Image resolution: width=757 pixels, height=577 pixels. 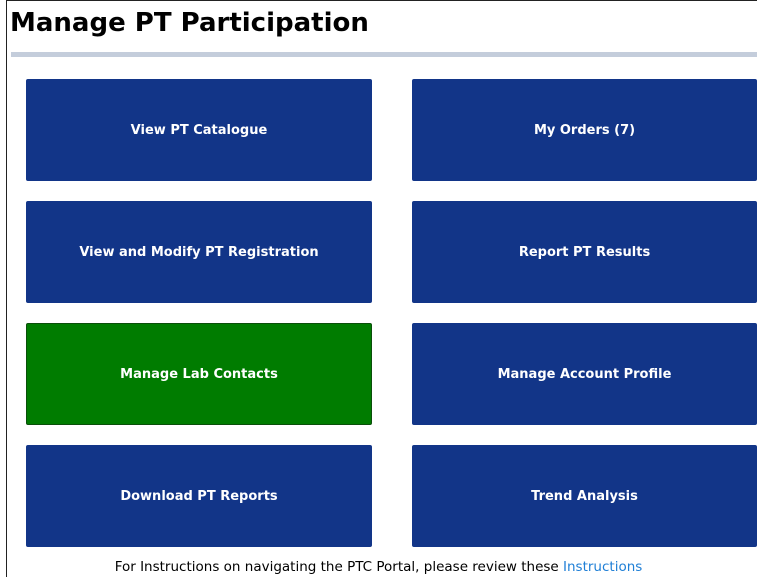 I want to click on download-pt-reports-label: Download PT Reports, so click(x=199, y=496).